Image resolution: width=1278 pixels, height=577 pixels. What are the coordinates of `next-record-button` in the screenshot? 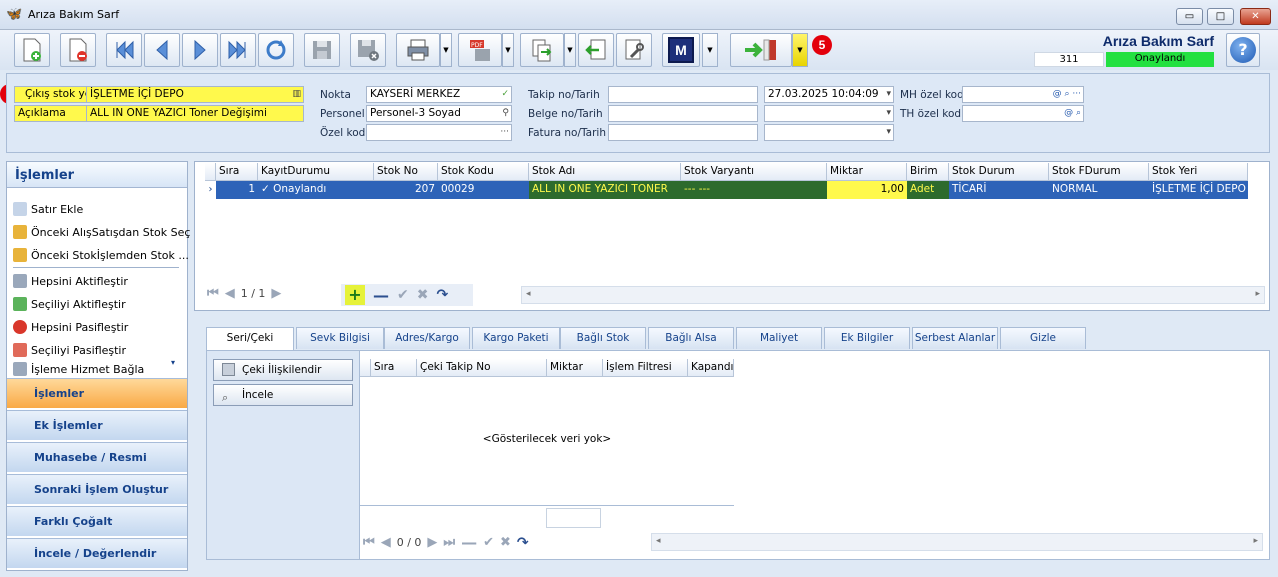 It's located at (200, 50).